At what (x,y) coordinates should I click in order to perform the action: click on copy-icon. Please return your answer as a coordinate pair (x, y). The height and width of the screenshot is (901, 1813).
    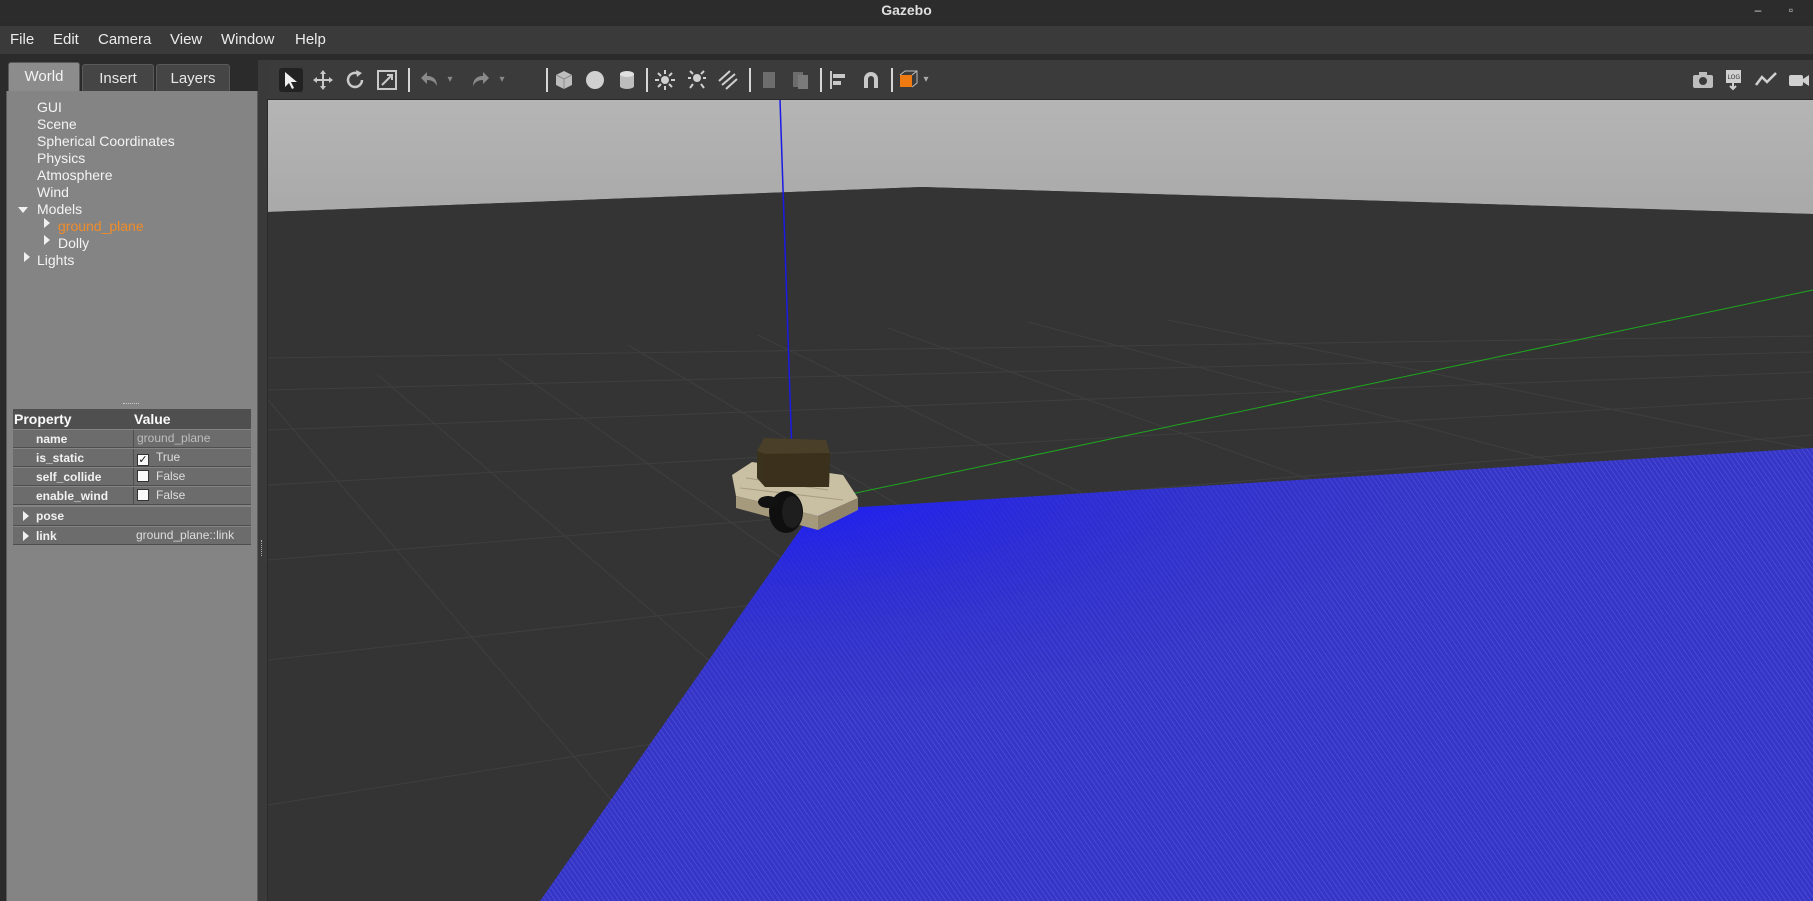
    Looking at the image, I should click on (769, 80).